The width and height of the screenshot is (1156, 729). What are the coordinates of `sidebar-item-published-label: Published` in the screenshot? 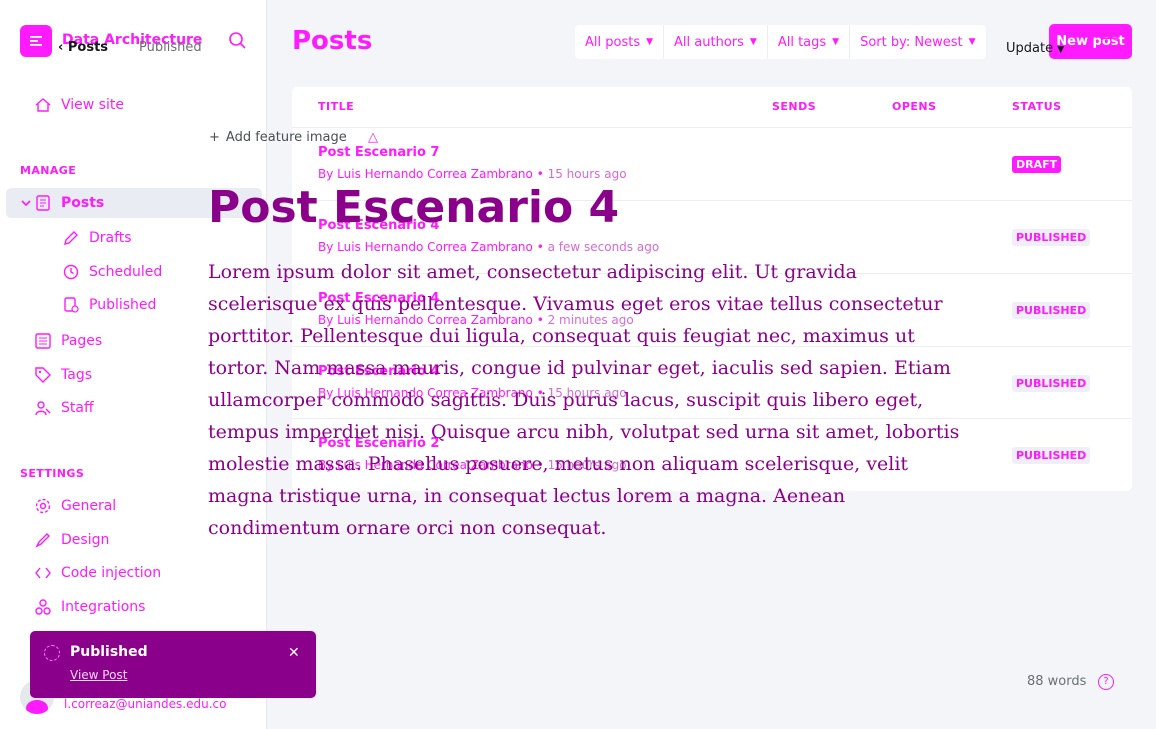 It's located at (123, 305).